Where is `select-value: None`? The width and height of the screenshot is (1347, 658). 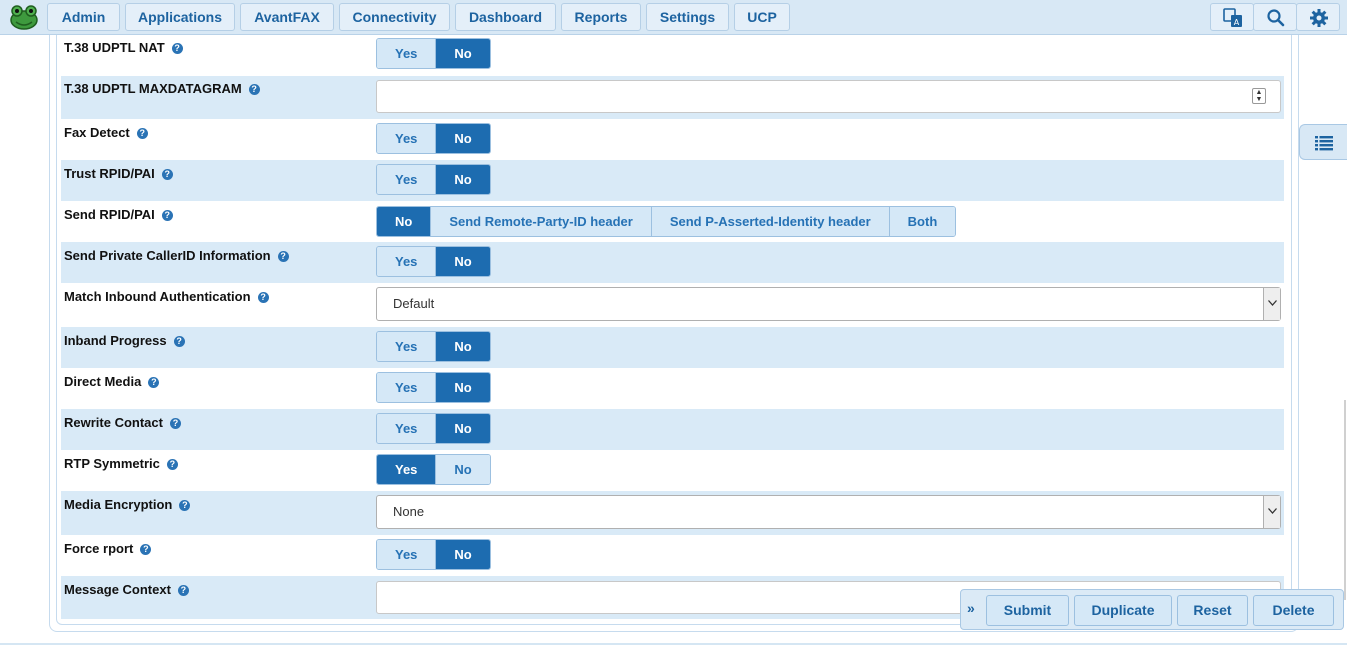 select-value: None is located at coordinates (409, 511).